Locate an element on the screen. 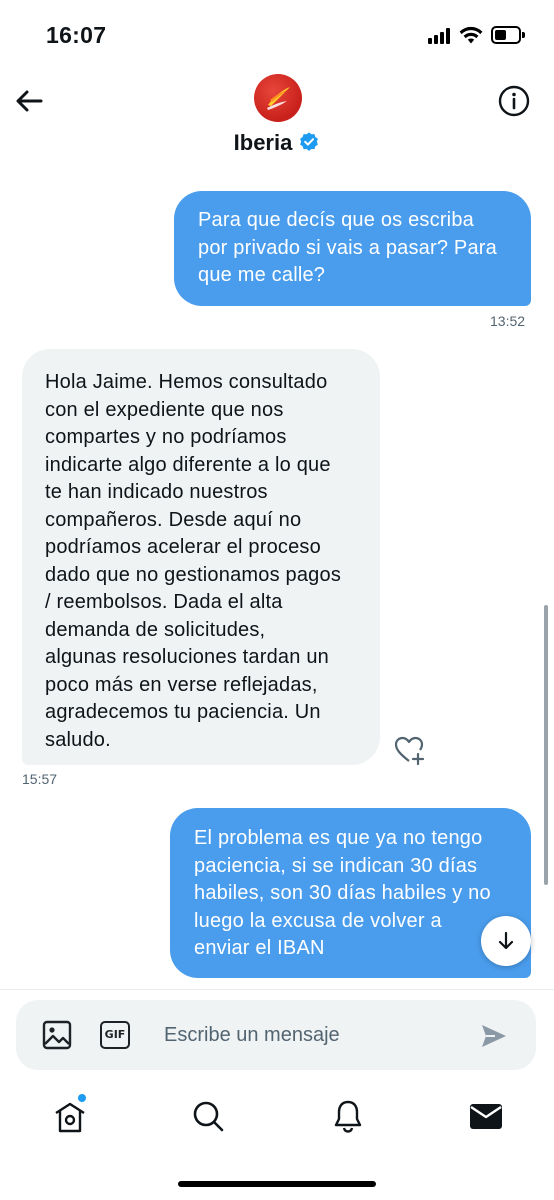 Image resolution: width=554 pixels, height=1200 pixels. wifi-icon is located at coordinates (471, 35).